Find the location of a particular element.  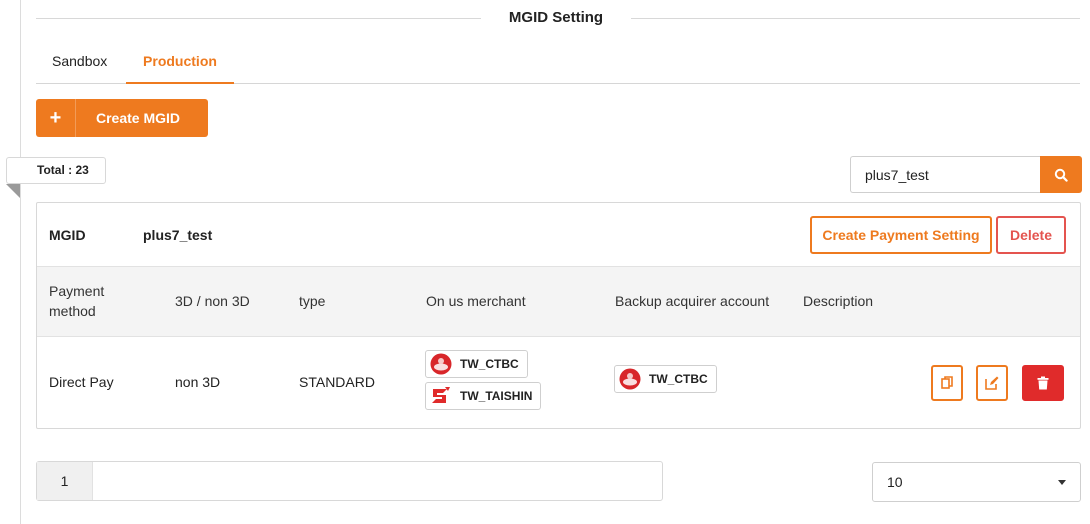

merchant-name: TW_TAISHIN is located at coordinates (496, 396).